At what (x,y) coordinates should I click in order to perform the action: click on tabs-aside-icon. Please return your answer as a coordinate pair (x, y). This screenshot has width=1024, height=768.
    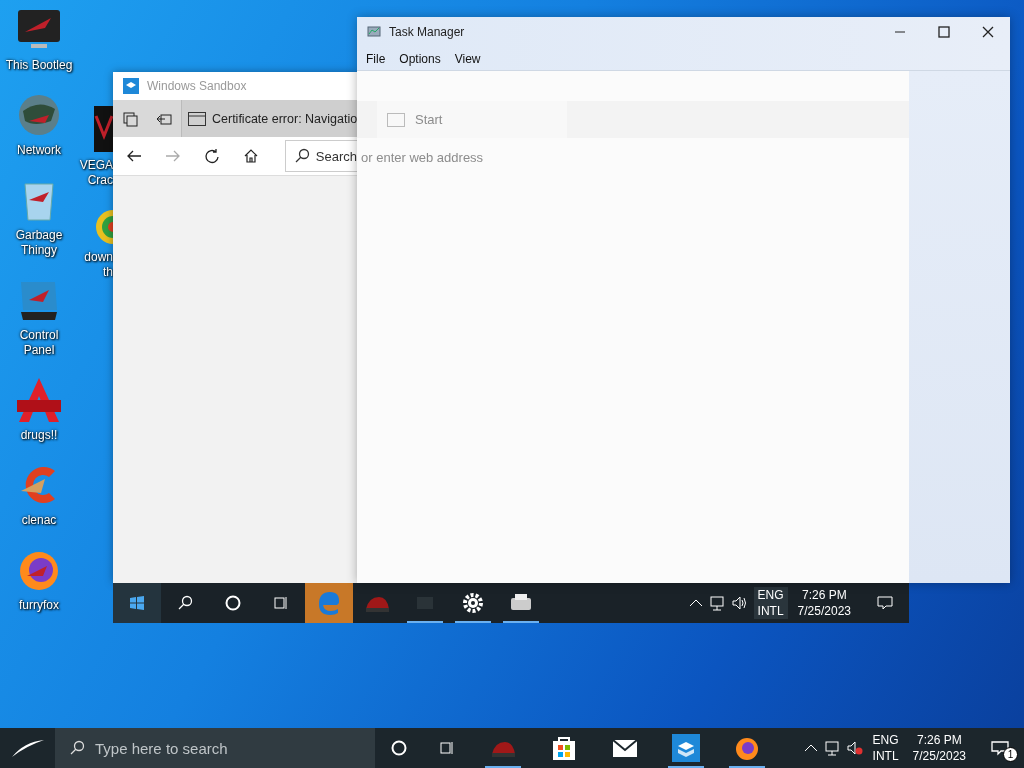
    Looking at the image, I should click on (130, 118).